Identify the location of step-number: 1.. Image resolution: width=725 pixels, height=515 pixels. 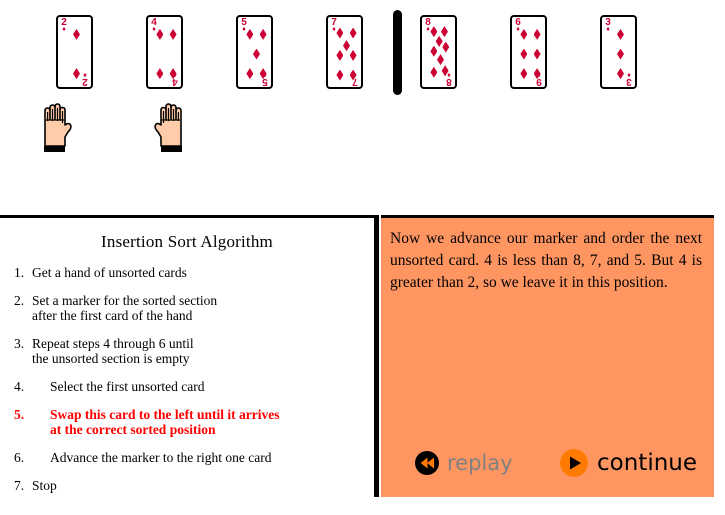
(19, 272).